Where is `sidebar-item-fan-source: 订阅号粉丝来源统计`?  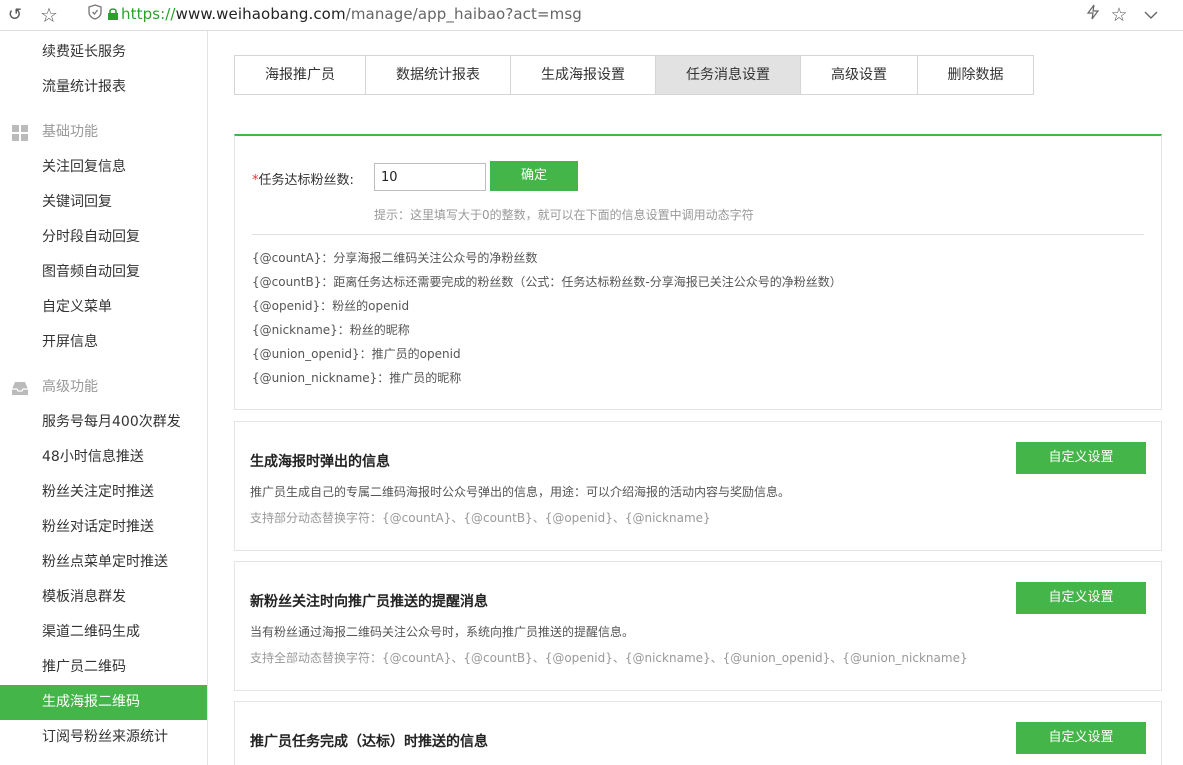
sidebar-item-fan-source: 订阅号粉丝来源统计 is located at coordinates (103, 737).